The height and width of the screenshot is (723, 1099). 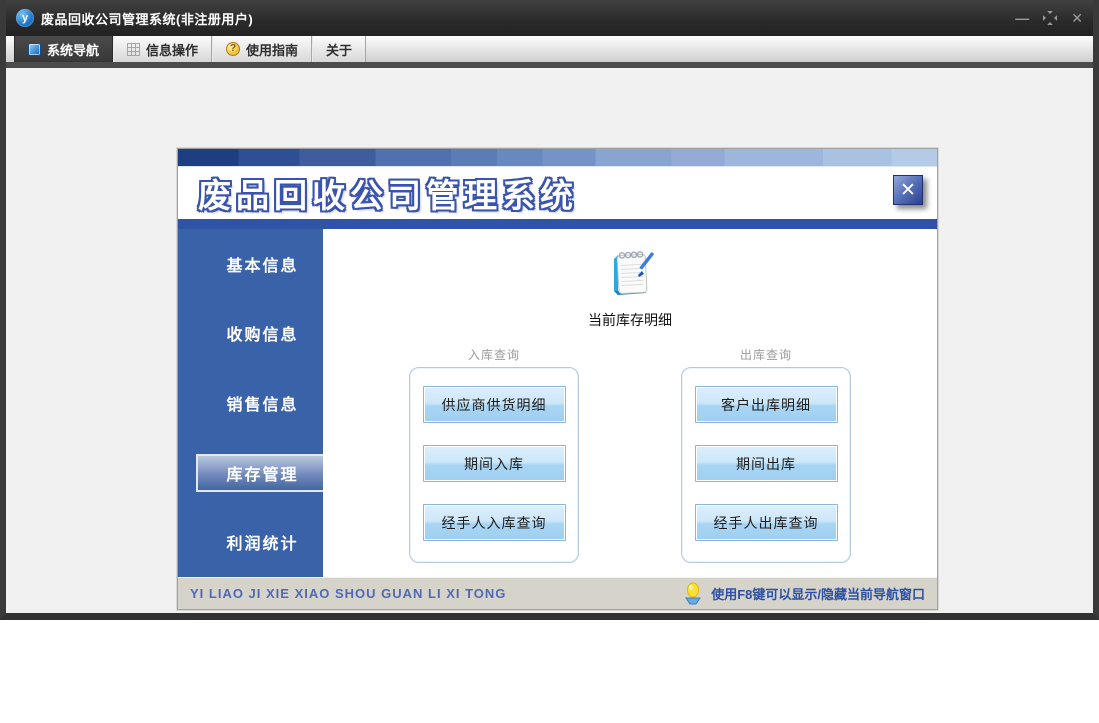 I want to click on status-hint: 使用F8键可以显示/隐藏当前导航窗口, so click(x=804, y=594).